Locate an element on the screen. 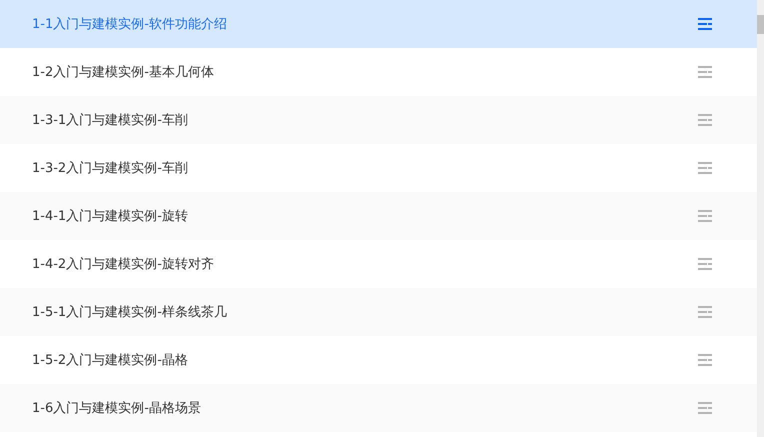 Image resolution: width=764 pixels, height=437 pixels. lesson-title: 1-6入门与建模实例-晶格场景 is located at coordinates (116, 408).